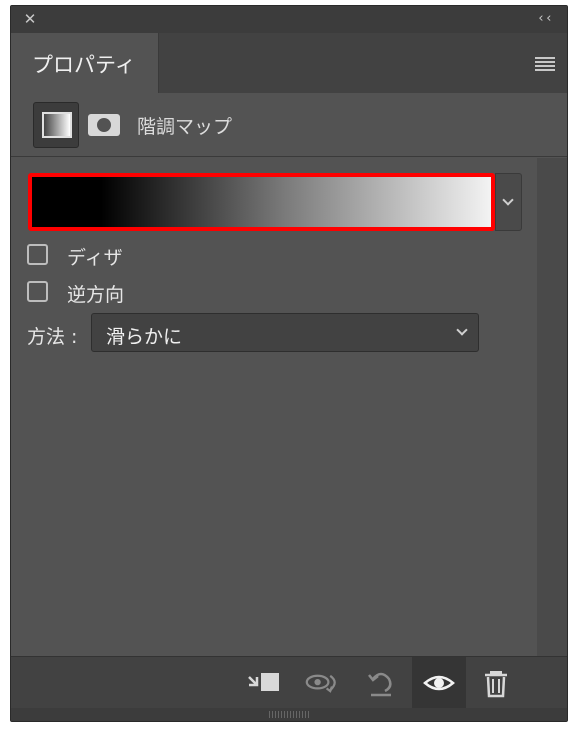  I want to click on clip-to-layer-icon, so click(263, 683).